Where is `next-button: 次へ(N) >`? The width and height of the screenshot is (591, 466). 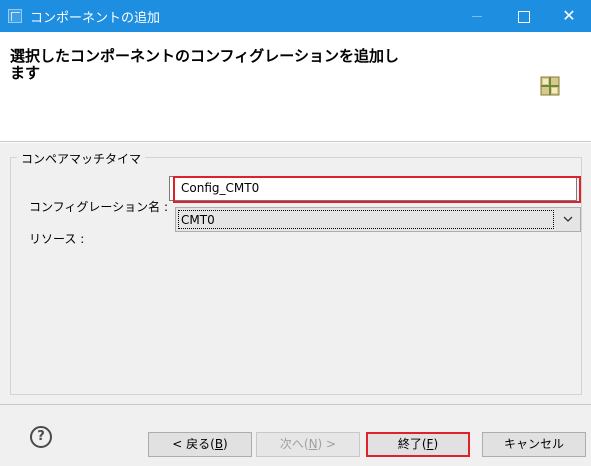 next-button: 次へ(N) > is located at coordinates (308, 444).